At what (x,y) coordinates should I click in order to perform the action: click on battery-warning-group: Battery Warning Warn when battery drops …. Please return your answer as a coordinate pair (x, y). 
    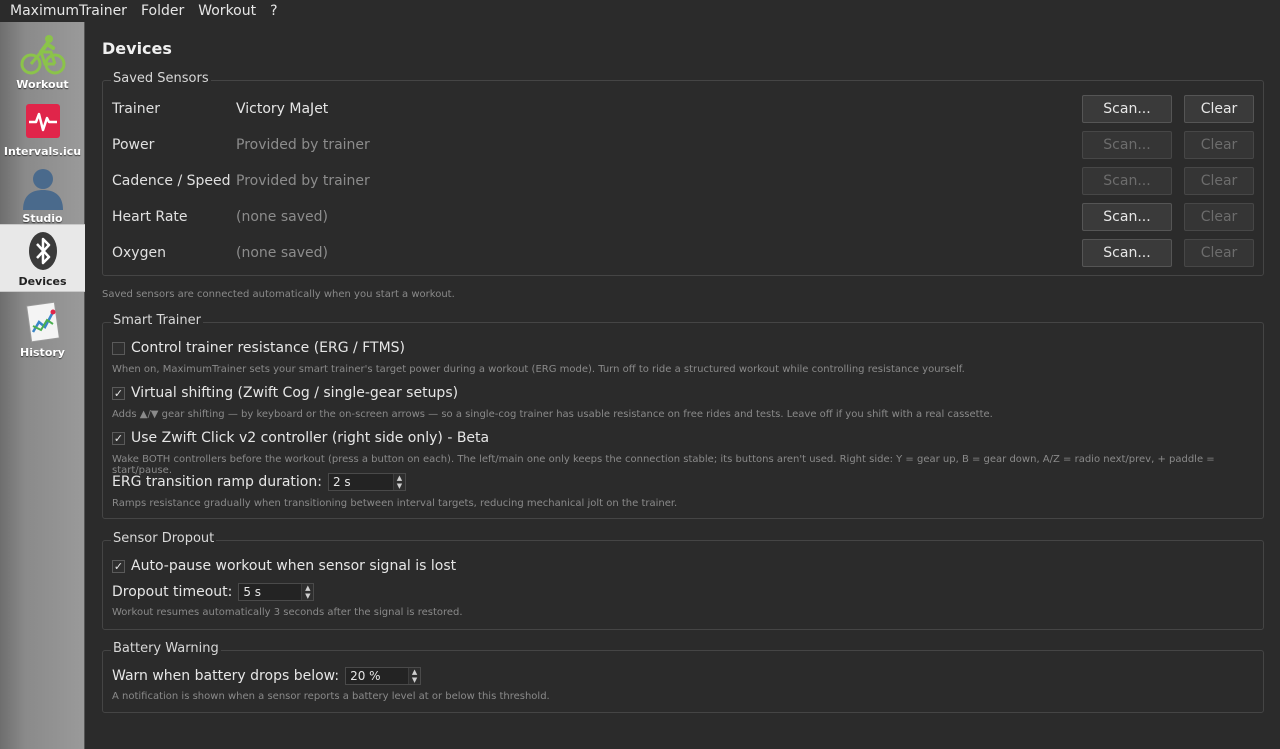
    Looking at the image, I should click on (683, 677).